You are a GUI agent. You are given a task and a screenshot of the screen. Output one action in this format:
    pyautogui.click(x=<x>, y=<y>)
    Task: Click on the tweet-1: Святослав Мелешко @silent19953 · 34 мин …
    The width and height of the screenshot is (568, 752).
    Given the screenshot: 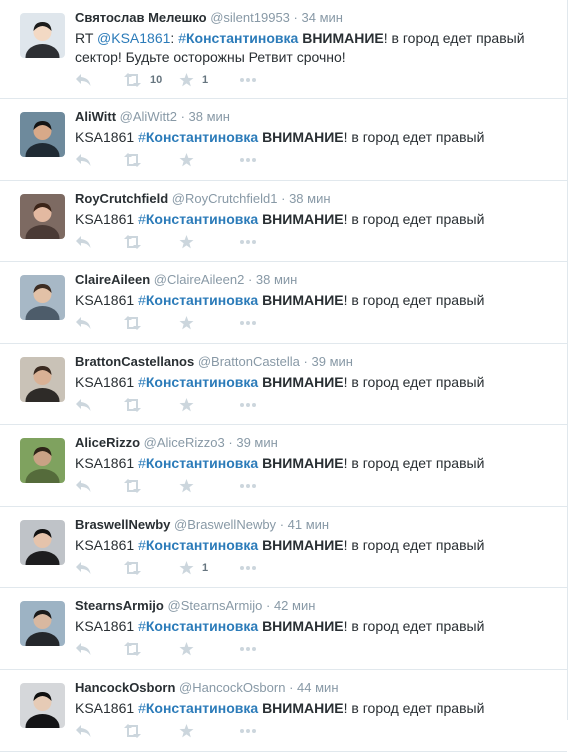 What is the action you would take?
    pyautogui.click(x=283, y=49)
    